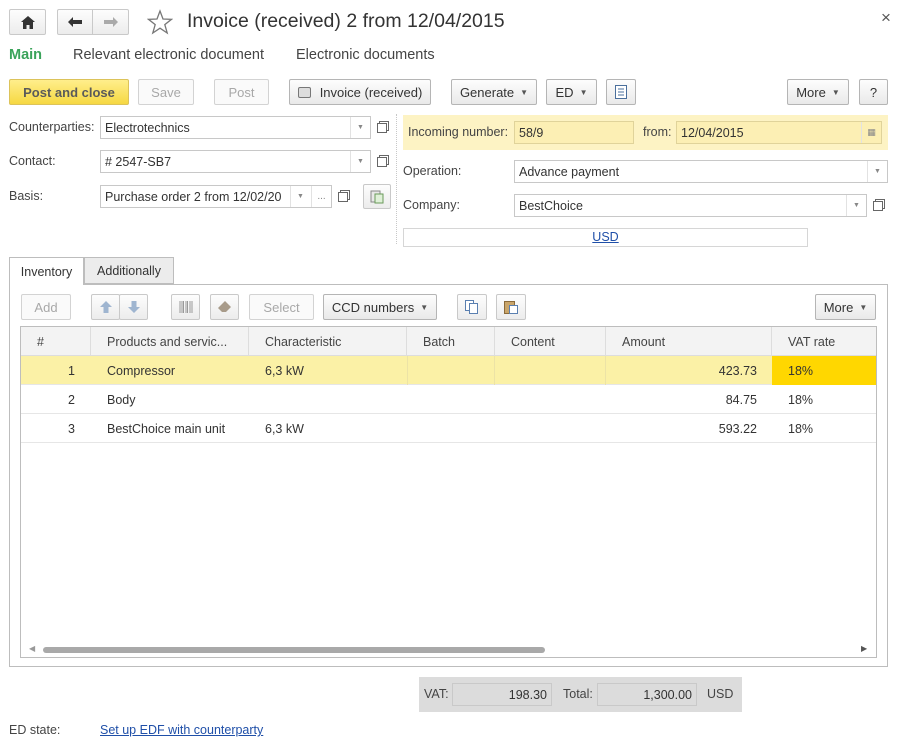  I want to click on basis-value: Purchase order 2 from 12/02/20, so click(193, 196).